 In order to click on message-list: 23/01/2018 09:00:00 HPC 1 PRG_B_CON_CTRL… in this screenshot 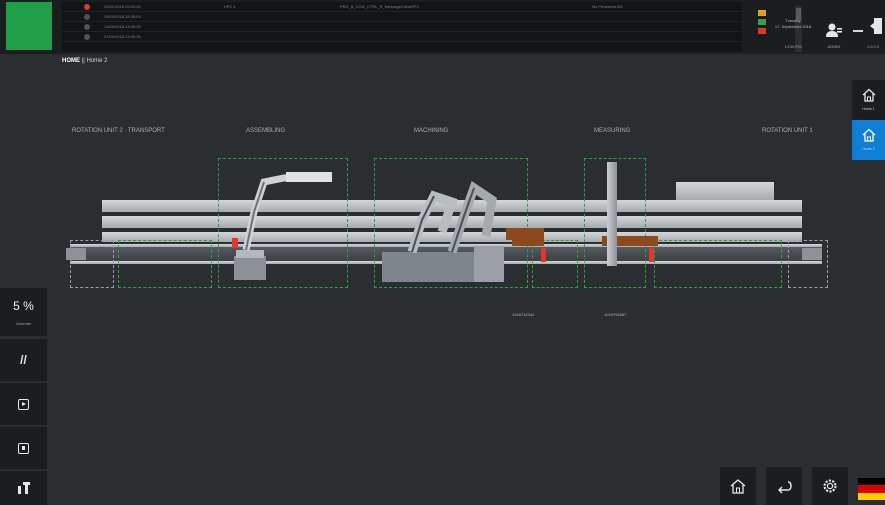, I will do `click(432, 27)`.